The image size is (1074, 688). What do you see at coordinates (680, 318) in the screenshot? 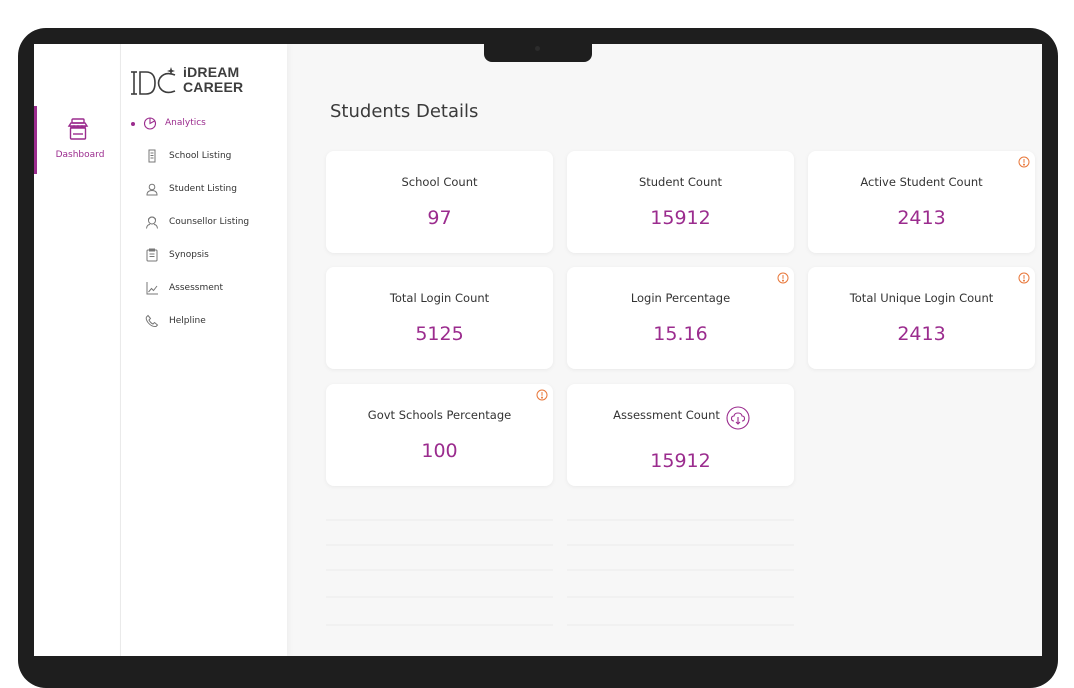
I see `stat-card-login-percentage: Login Percentage 15.16` at bounding box center [680, 318].